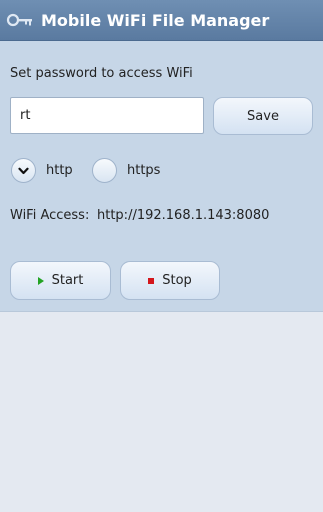 Image resolution: width=323 pixels, height=512 pixels. I want to click on title-bar: Mobile WiFi File Manager, so click(161, 20).